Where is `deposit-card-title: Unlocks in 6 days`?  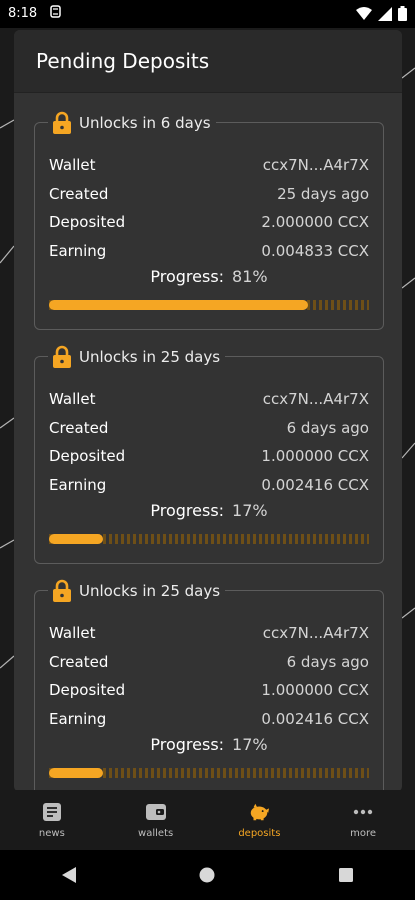
deposit-card-title: Unlocks in 6 days is located at coordinates (132, 123).